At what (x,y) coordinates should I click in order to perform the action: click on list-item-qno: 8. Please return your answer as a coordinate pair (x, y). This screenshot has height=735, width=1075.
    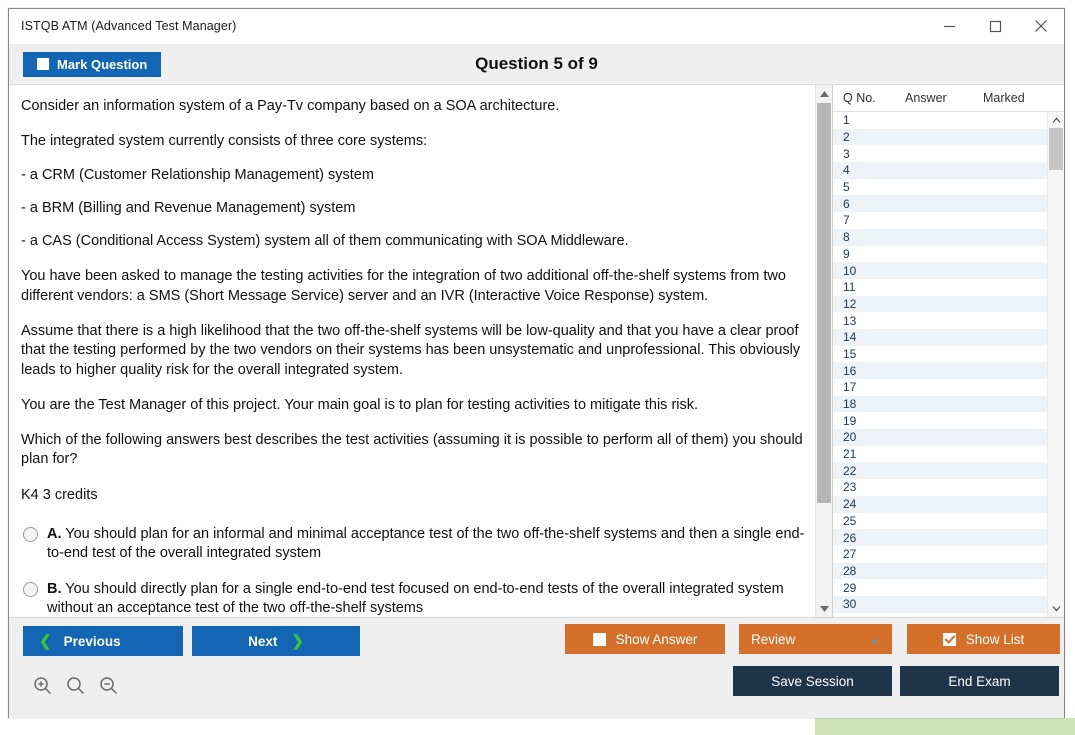
    Looking at the image, I should click on (846, 237).